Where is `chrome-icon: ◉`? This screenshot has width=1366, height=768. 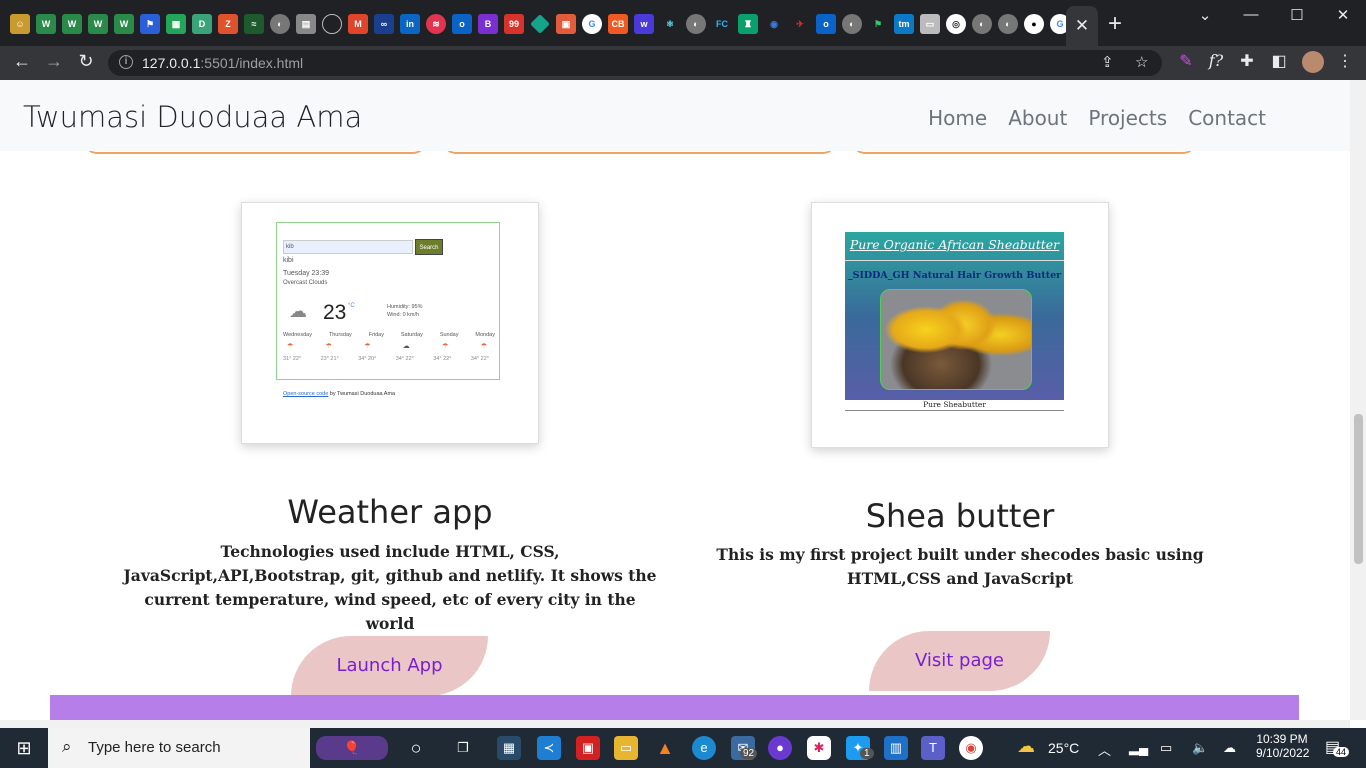
chrome-icon: ◉ is located at coordinates (971, 748).